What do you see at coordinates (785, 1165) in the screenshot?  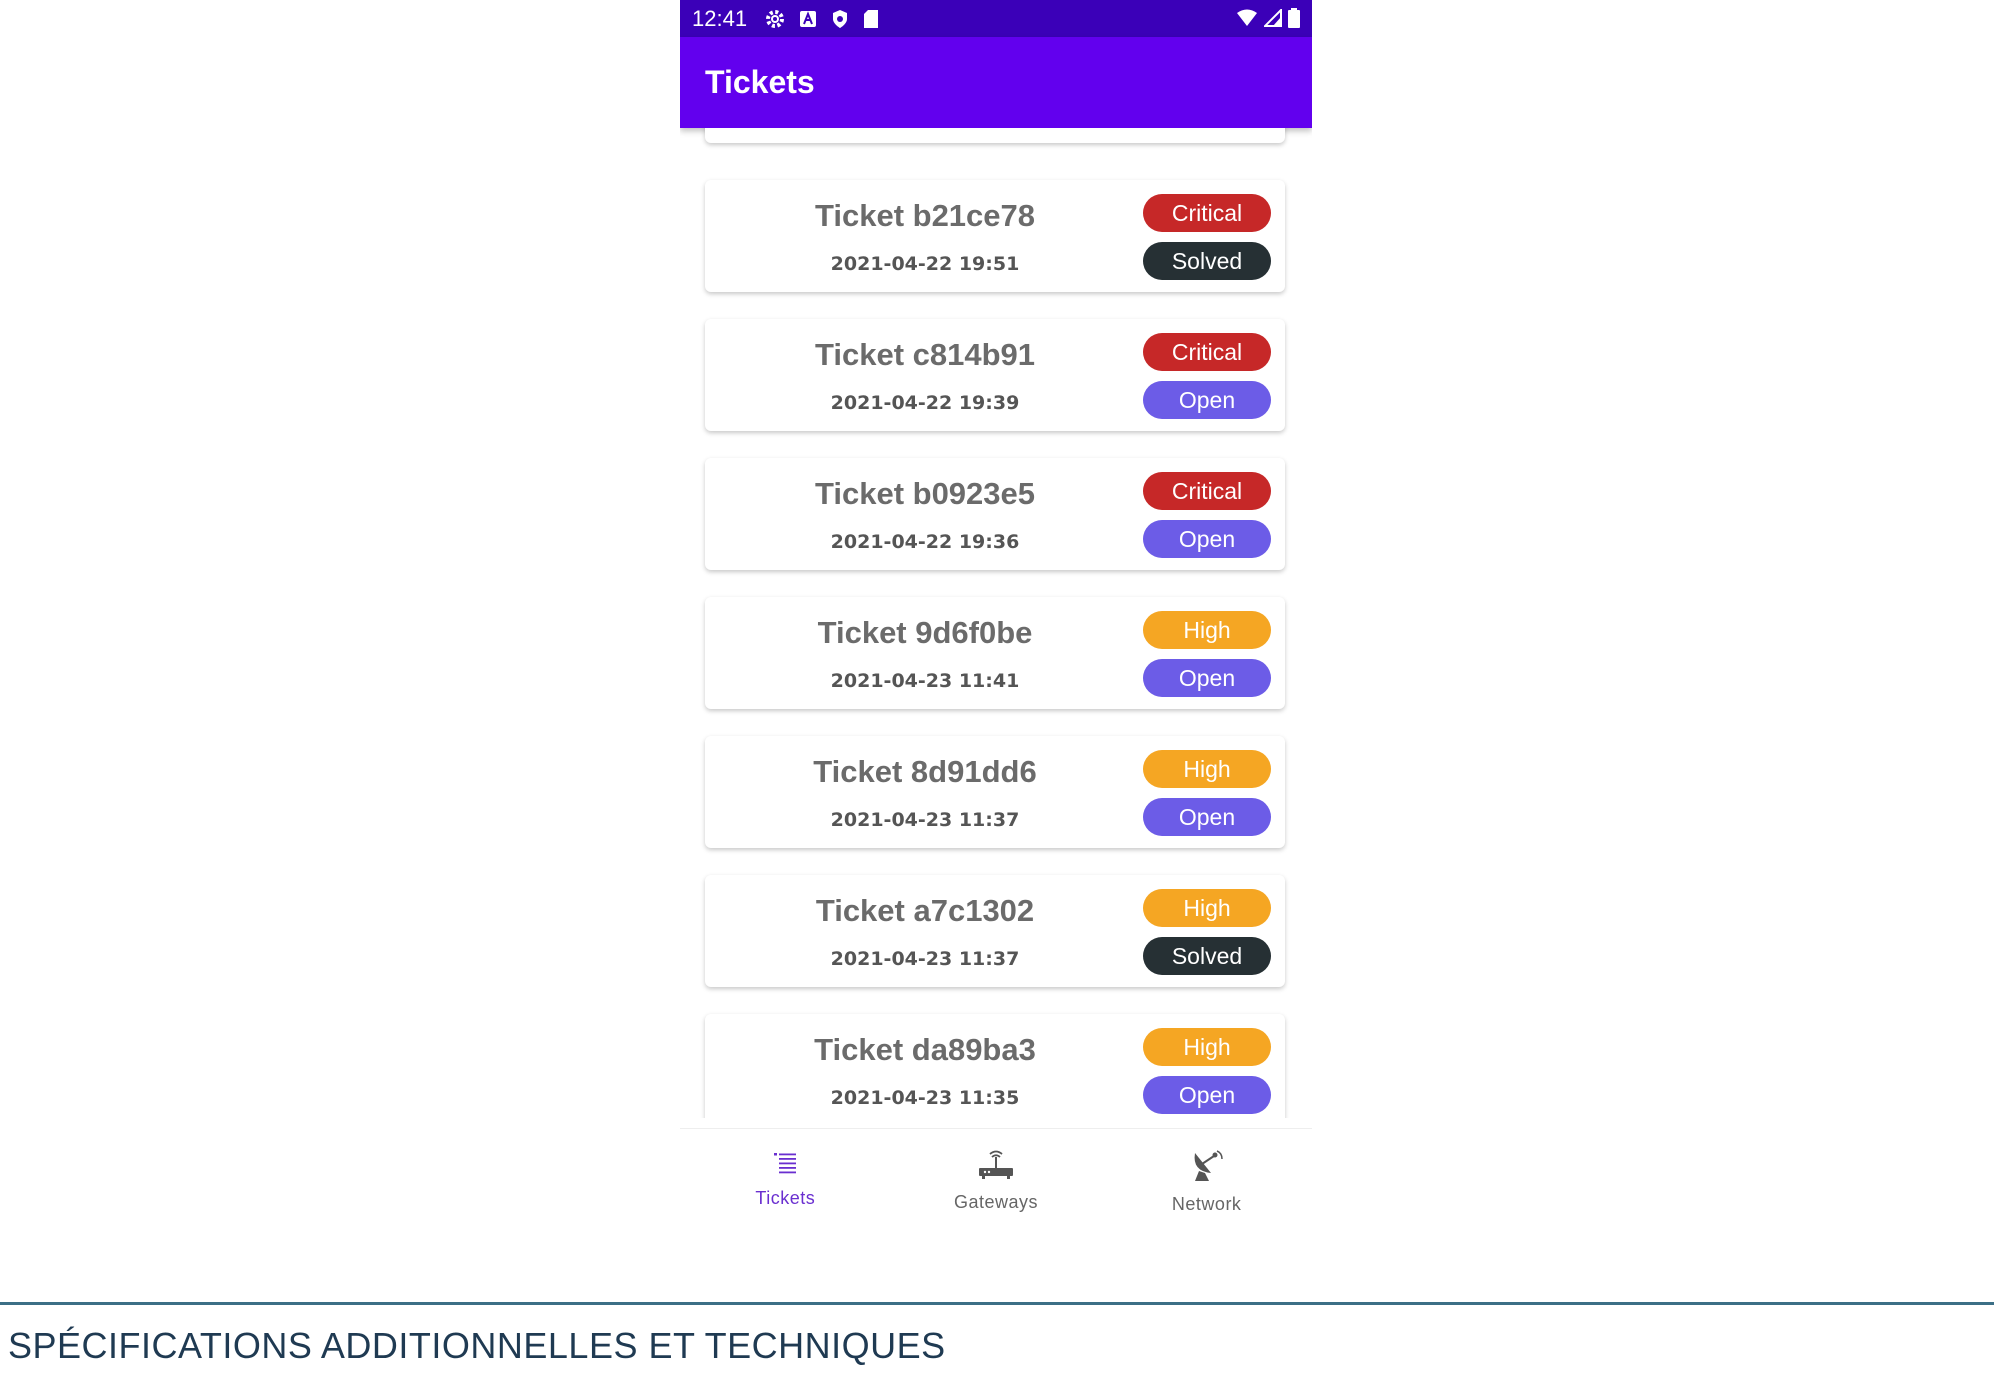 I see `list-icon` at bounding box center [785, 1165].